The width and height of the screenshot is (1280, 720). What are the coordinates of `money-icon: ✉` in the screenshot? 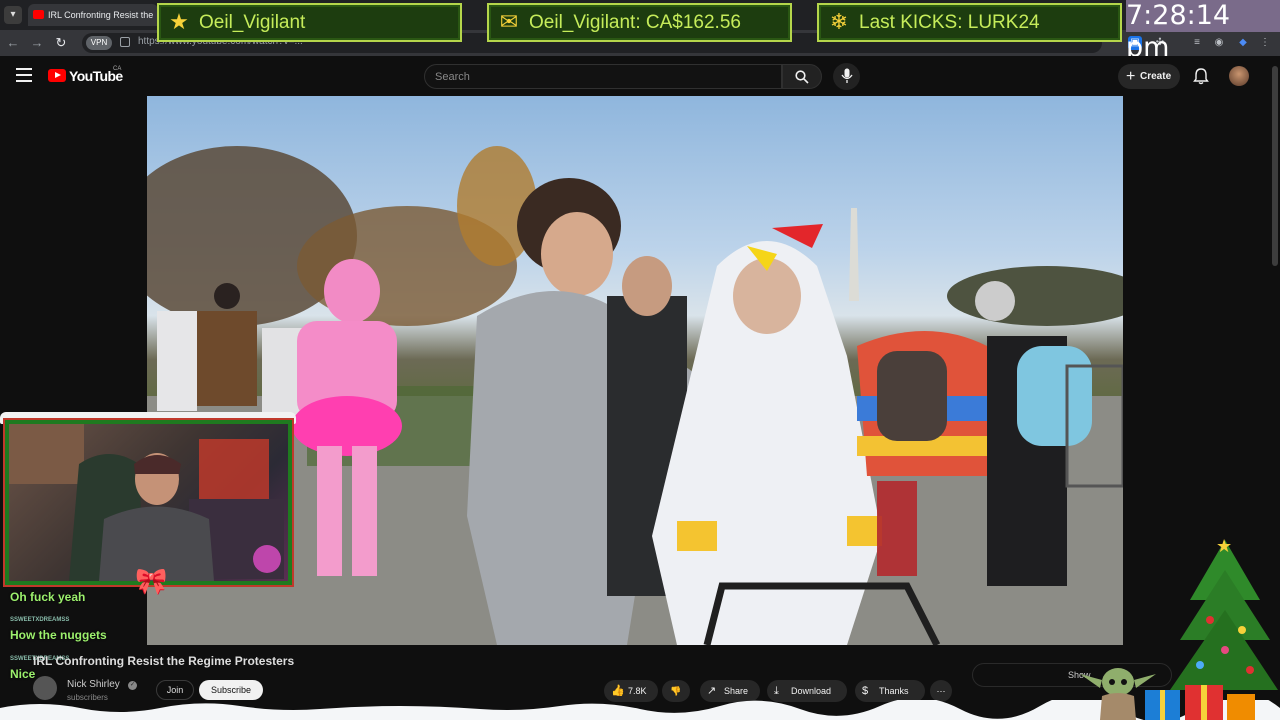 It's located at (509, 21).